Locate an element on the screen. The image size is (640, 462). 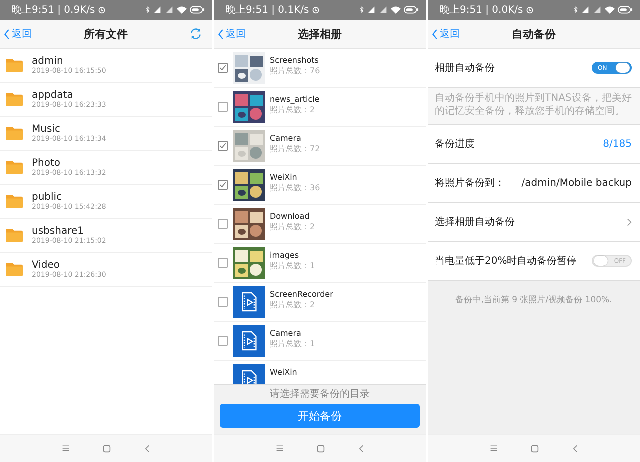
photo-count: 照片总数：72 is located at coordinates (295, 150).